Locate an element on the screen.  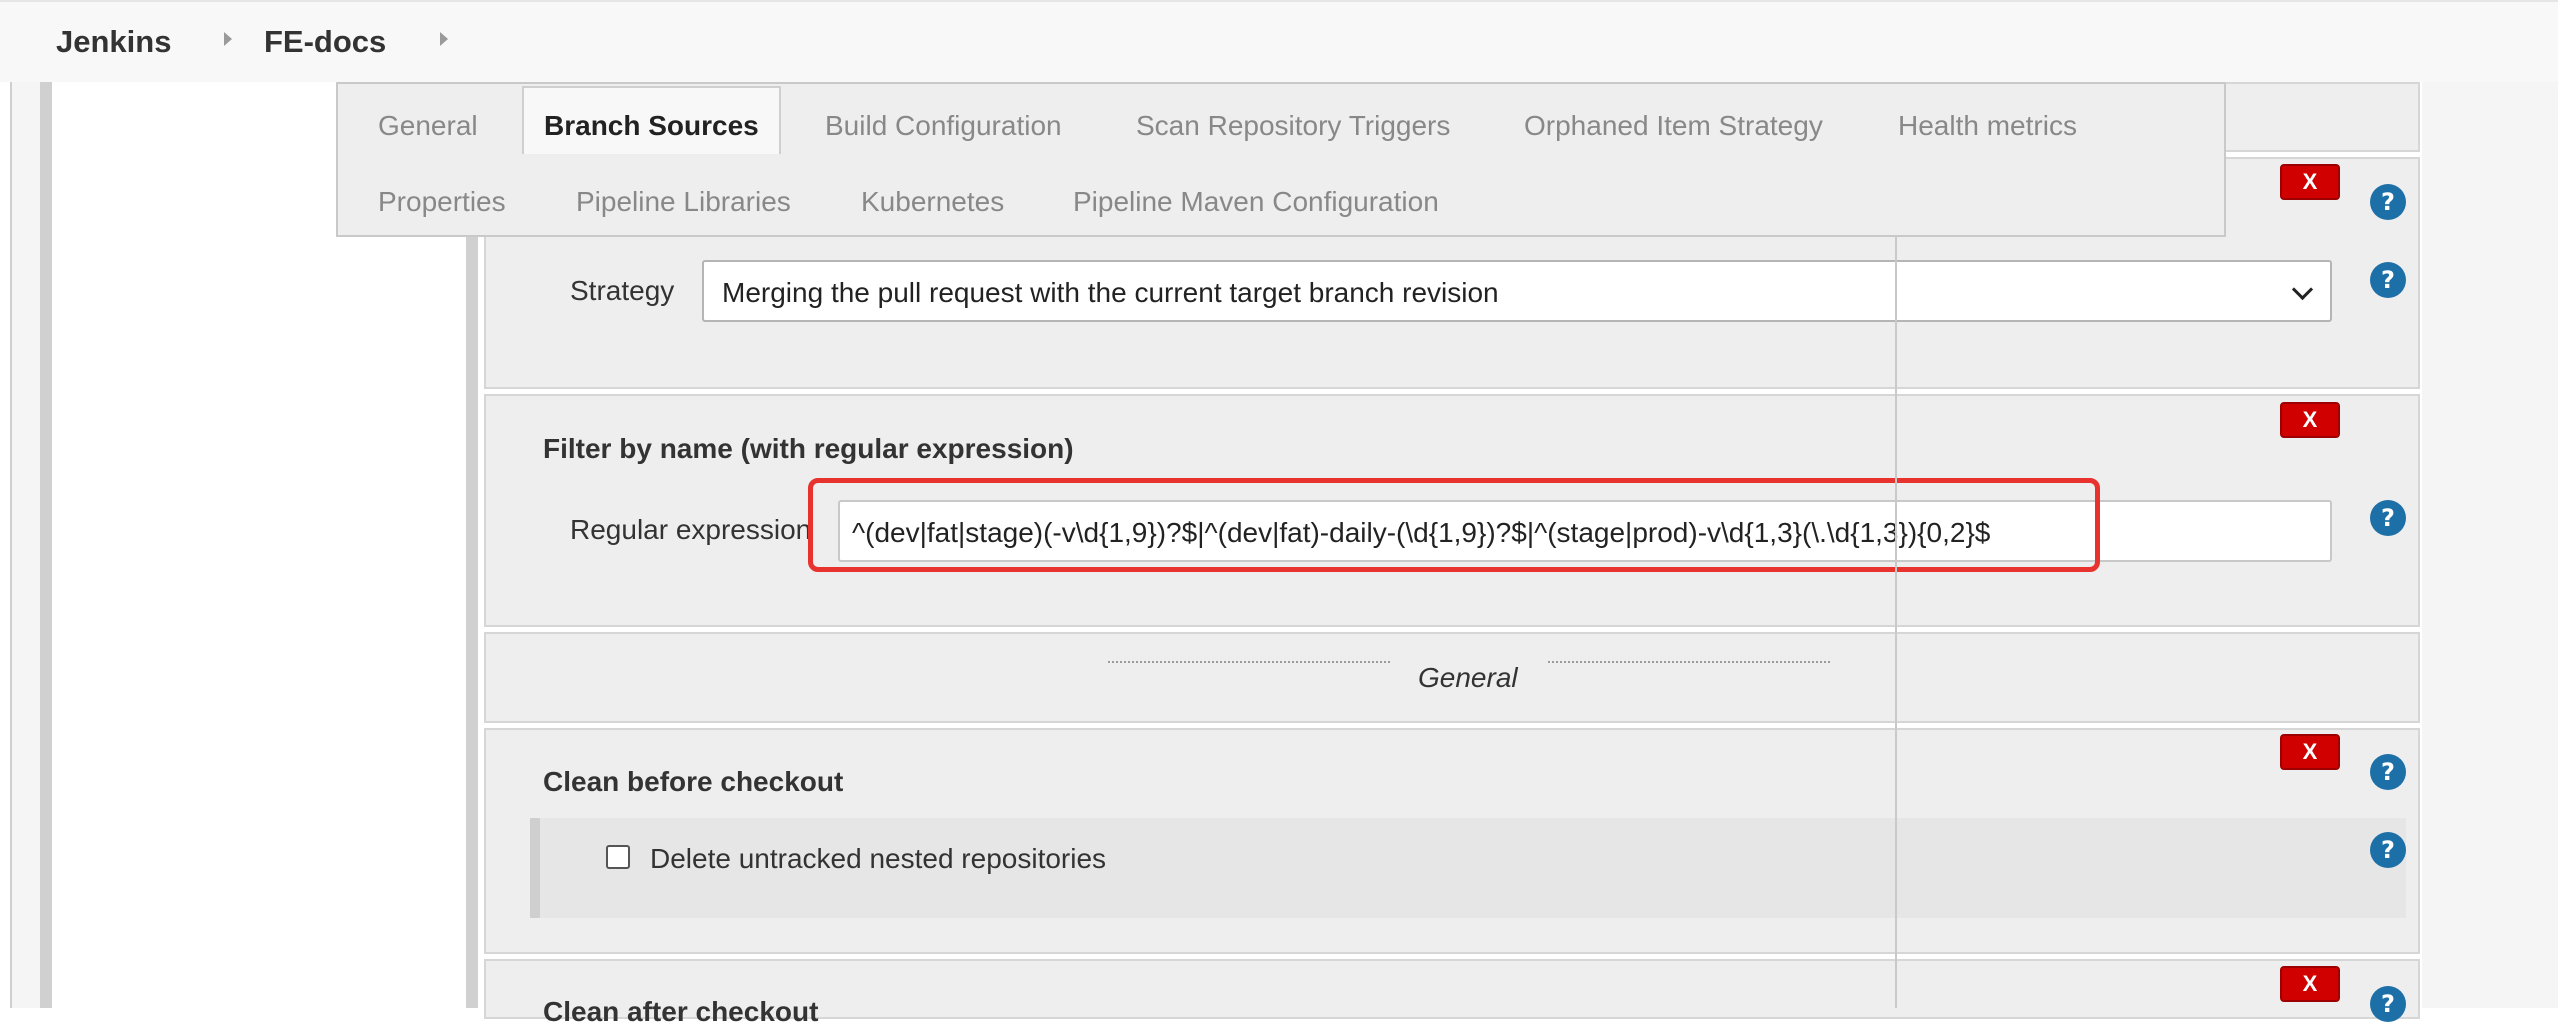
general-divider-label: General is located at coordinates (1468, 677).